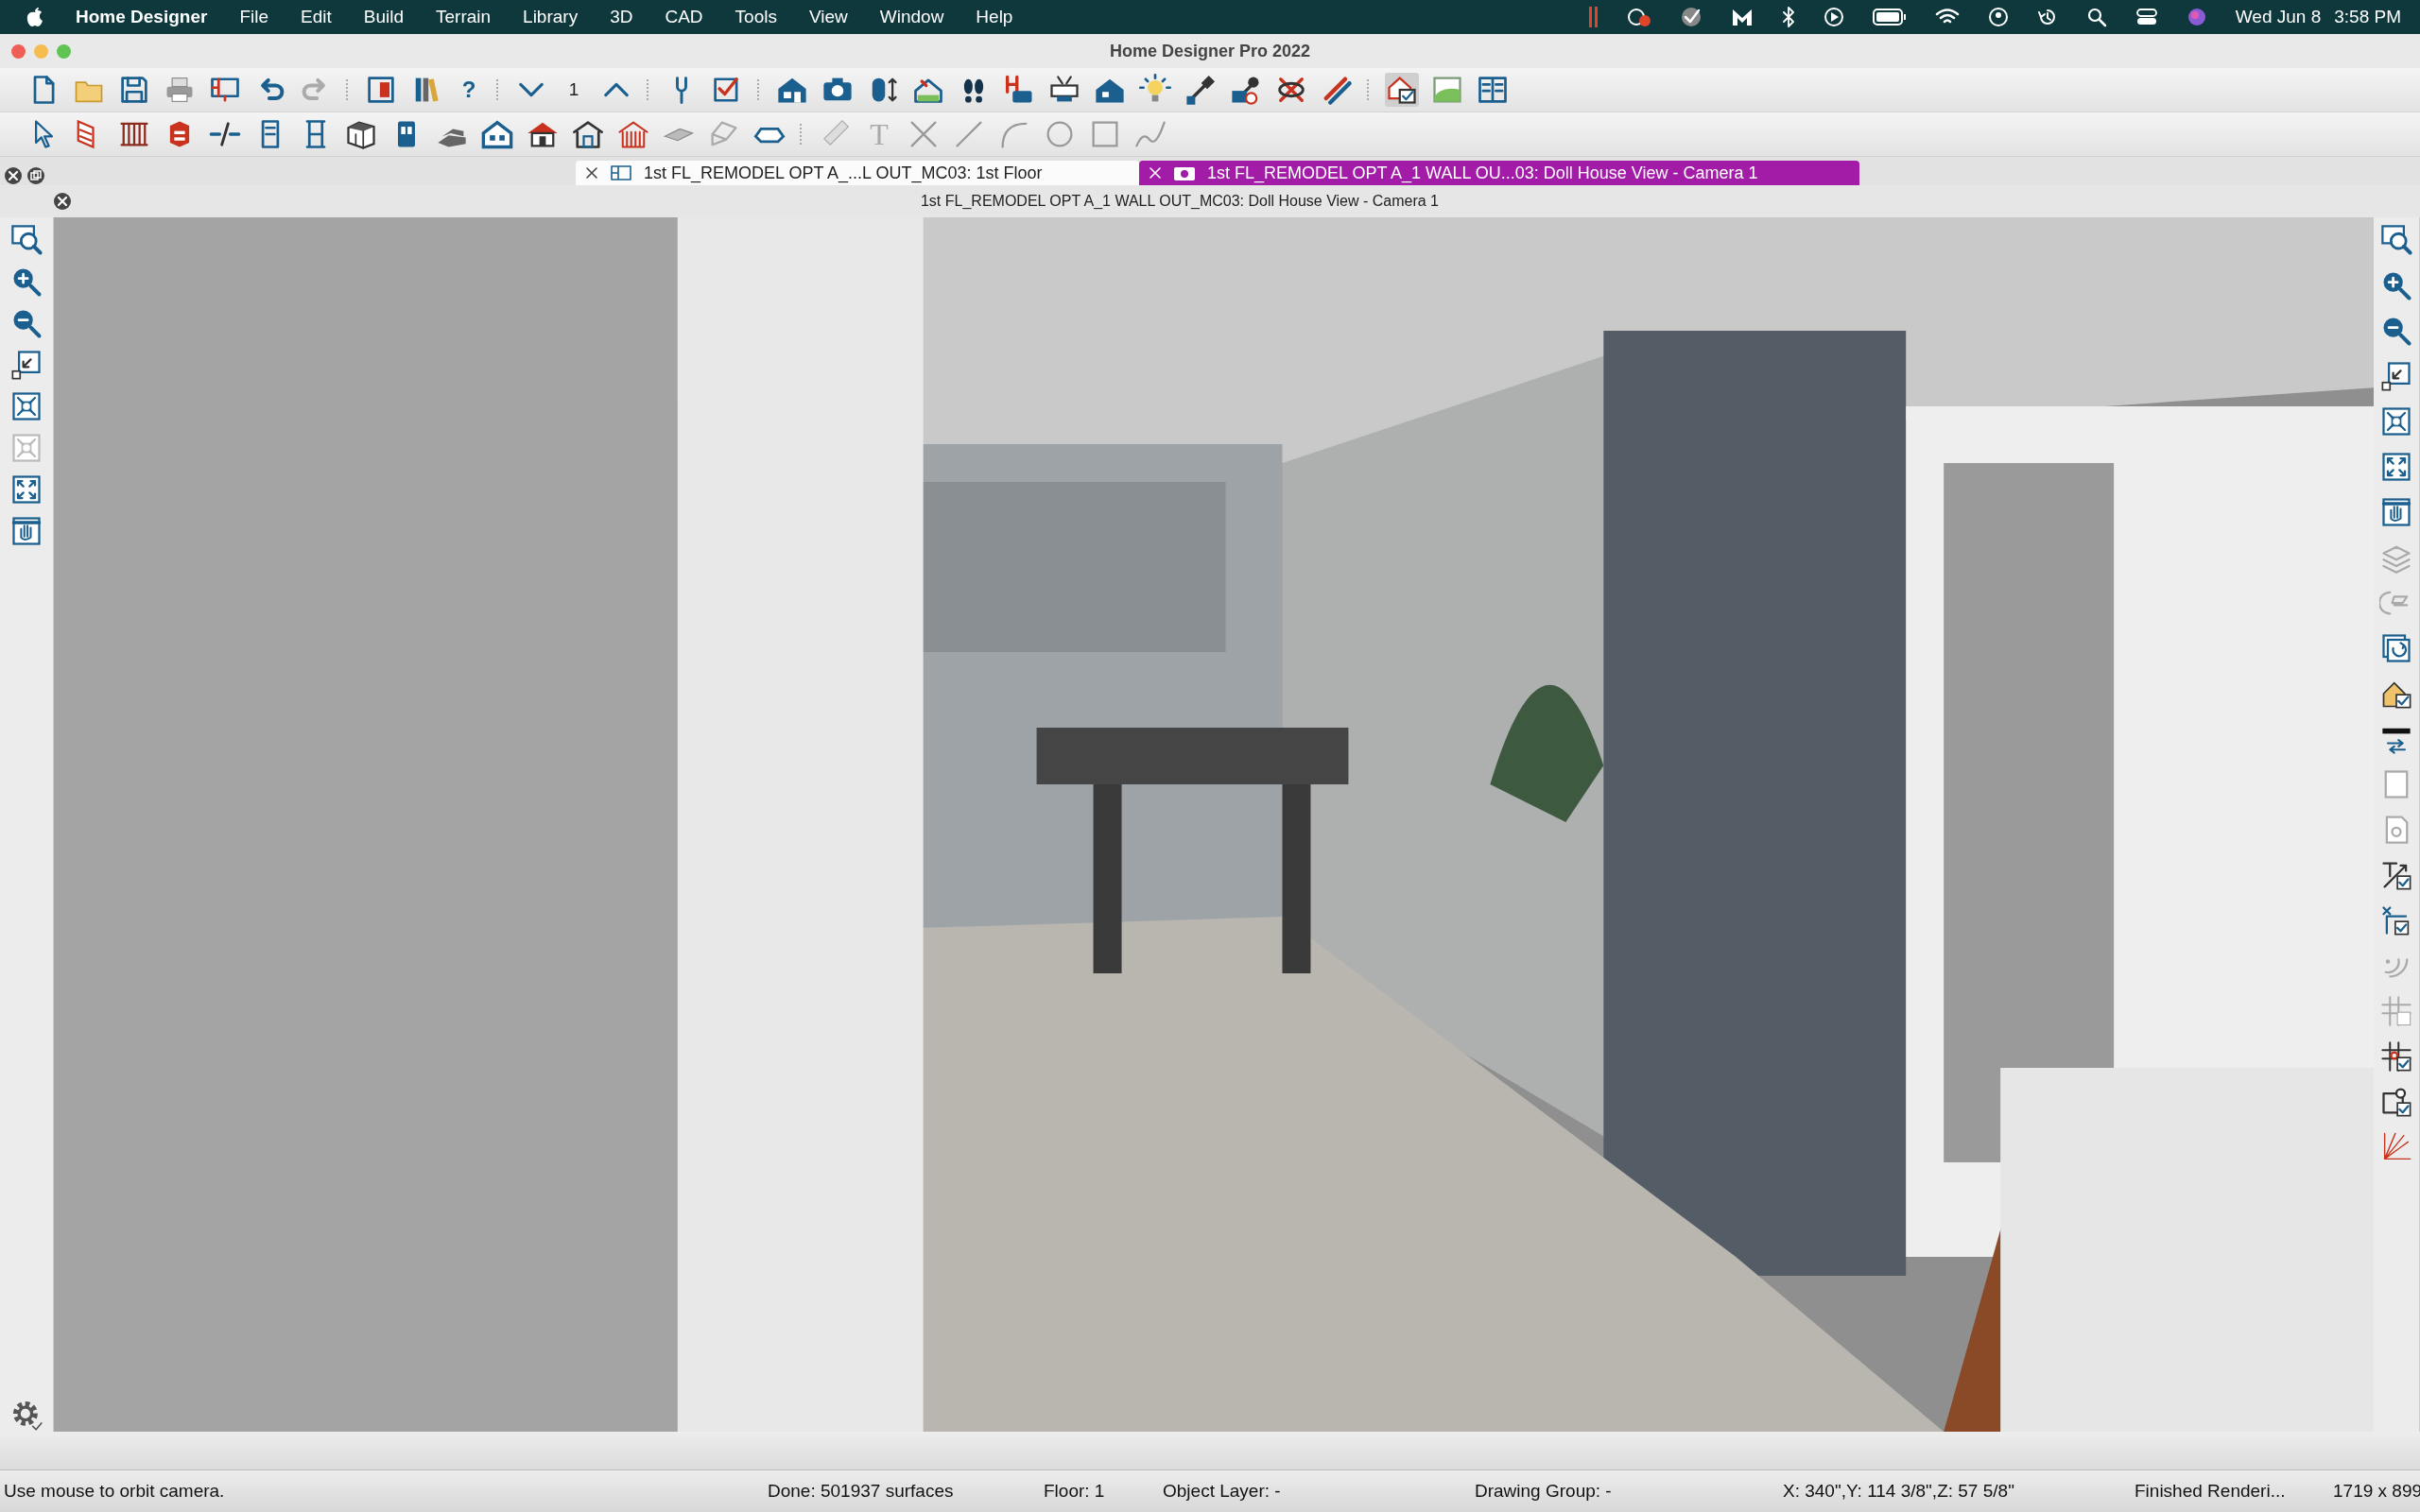 Image resolution: width=2420 pixels, height=1512 pixels. Describe the element at coordinates (13, 175) in the screenshot. I see `close-all-icon` at that location.